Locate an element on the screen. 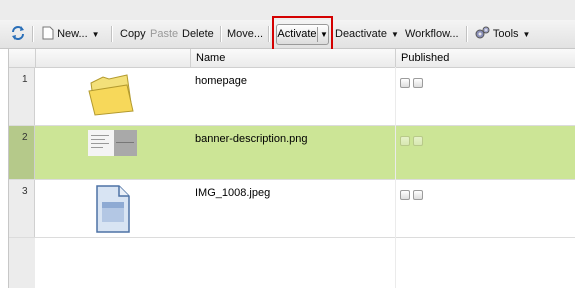 Image resolution: width=575 pixels, height=288 pixels. row-name: IMG_1008.jpeg is located at coordinates (232, 193).